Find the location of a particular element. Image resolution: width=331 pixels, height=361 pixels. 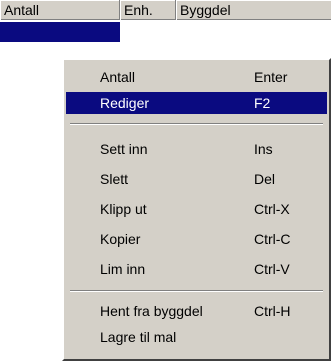

column-header-antall: Antall is located at coordinates (60, 10).